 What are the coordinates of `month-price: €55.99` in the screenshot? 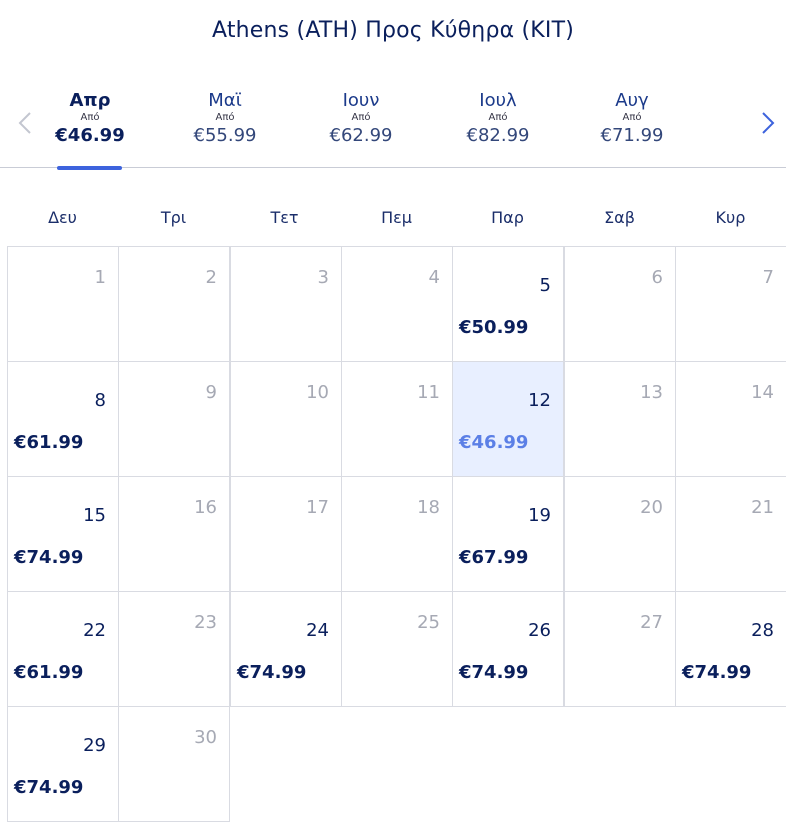 It's located at (225, 135).